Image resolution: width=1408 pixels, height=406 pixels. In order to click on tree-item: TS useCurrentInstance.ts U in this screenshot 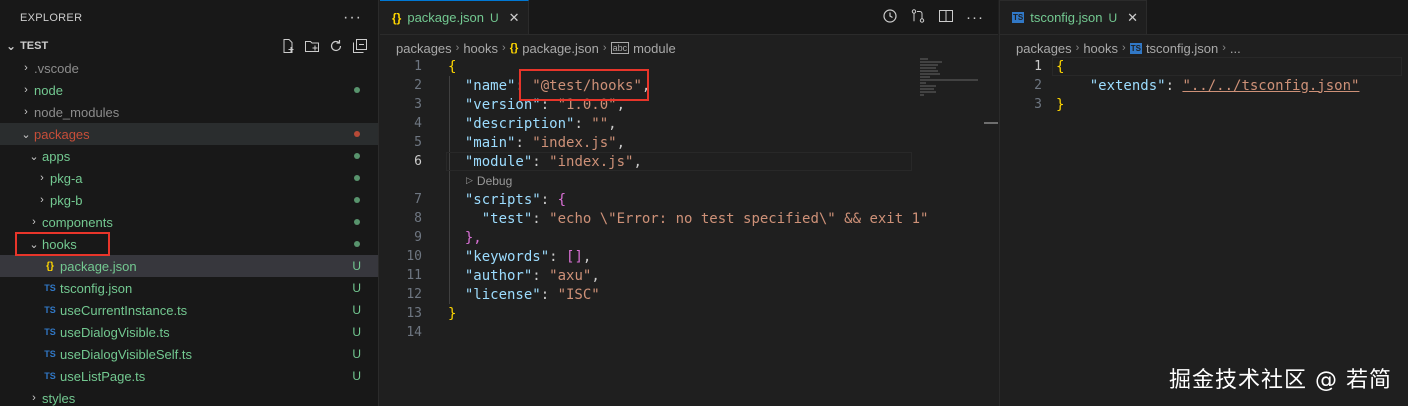, I will do `click(189, 310)`.